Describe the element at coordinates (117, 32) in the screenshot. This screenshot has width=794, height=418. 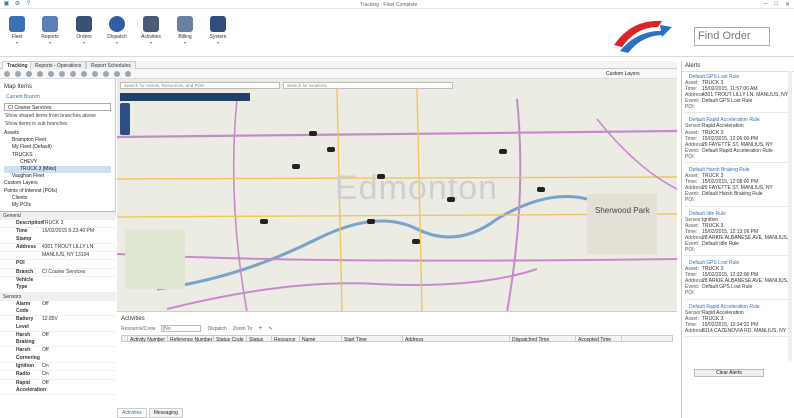
I see `dispatch-button: Dispatch ▾` at that location.